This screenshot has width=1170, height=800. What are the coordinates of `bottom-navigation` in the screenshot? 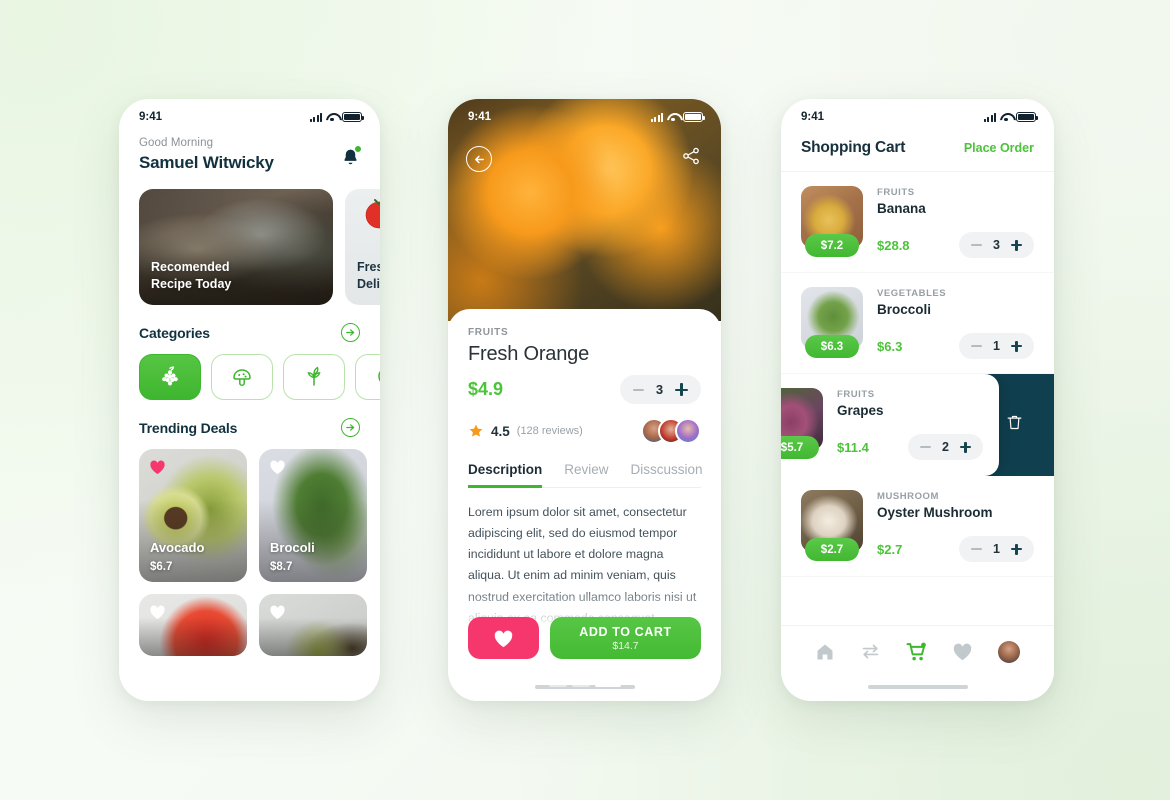 It's located at (917, 651).